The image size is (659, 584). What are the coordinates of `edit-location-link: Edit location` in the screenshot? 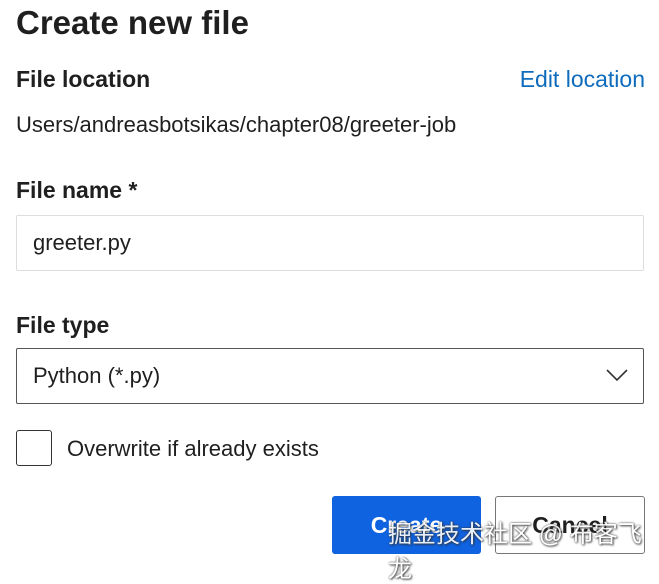 It's located at (582, 79).